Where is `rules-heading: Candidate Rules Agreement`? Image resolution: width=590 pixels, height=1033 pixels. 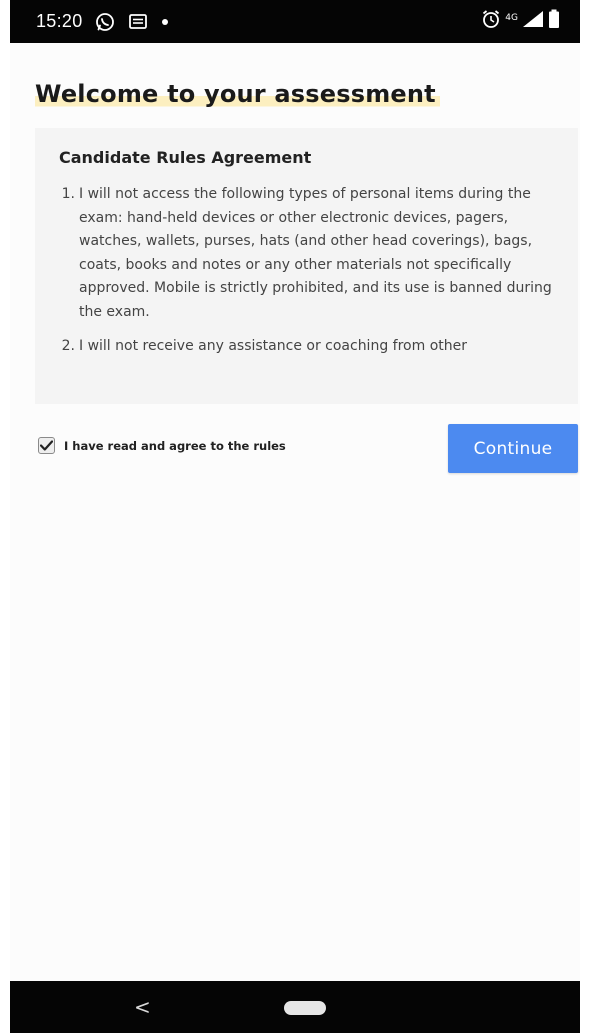
rules-heading: Candidate Rules Agreement is located at coordinates (185, 157).